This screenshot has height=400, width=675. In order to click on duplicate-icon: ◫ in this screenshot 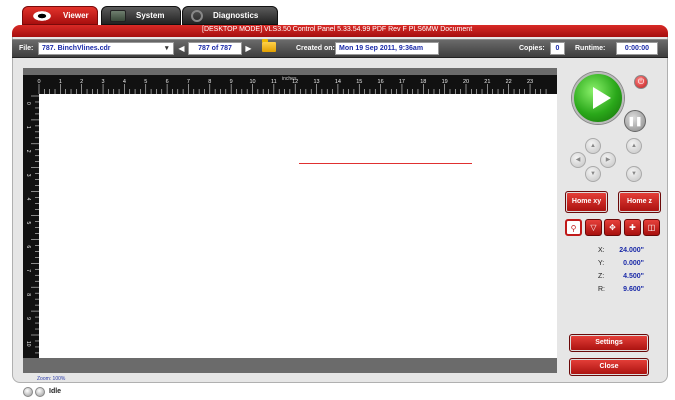, I will do `click(651, 227)`.